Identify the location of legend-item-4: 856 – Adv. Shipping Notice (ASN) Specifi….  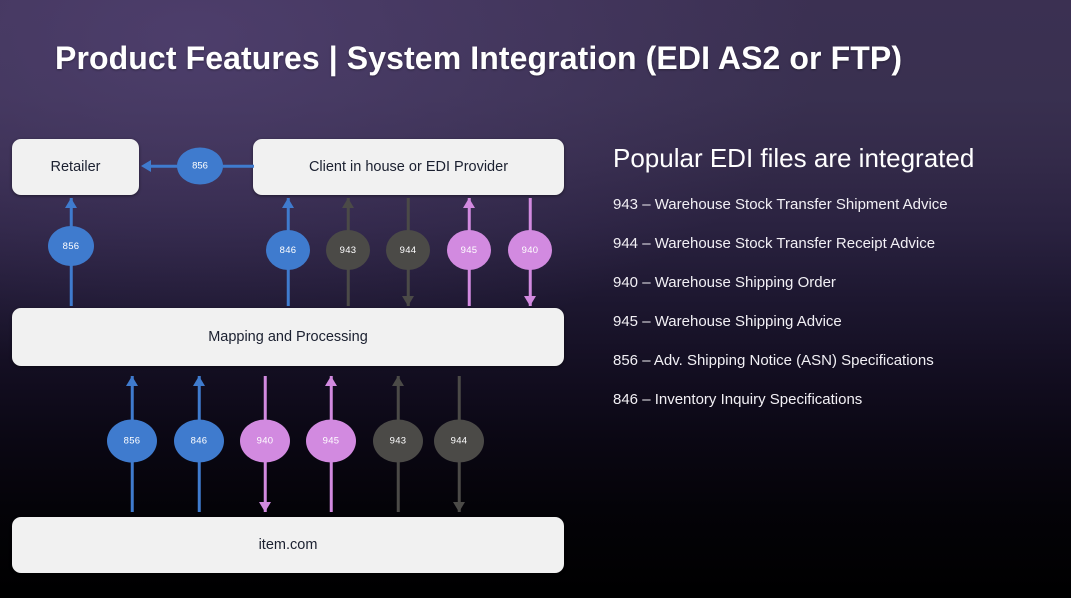
(773, 360).